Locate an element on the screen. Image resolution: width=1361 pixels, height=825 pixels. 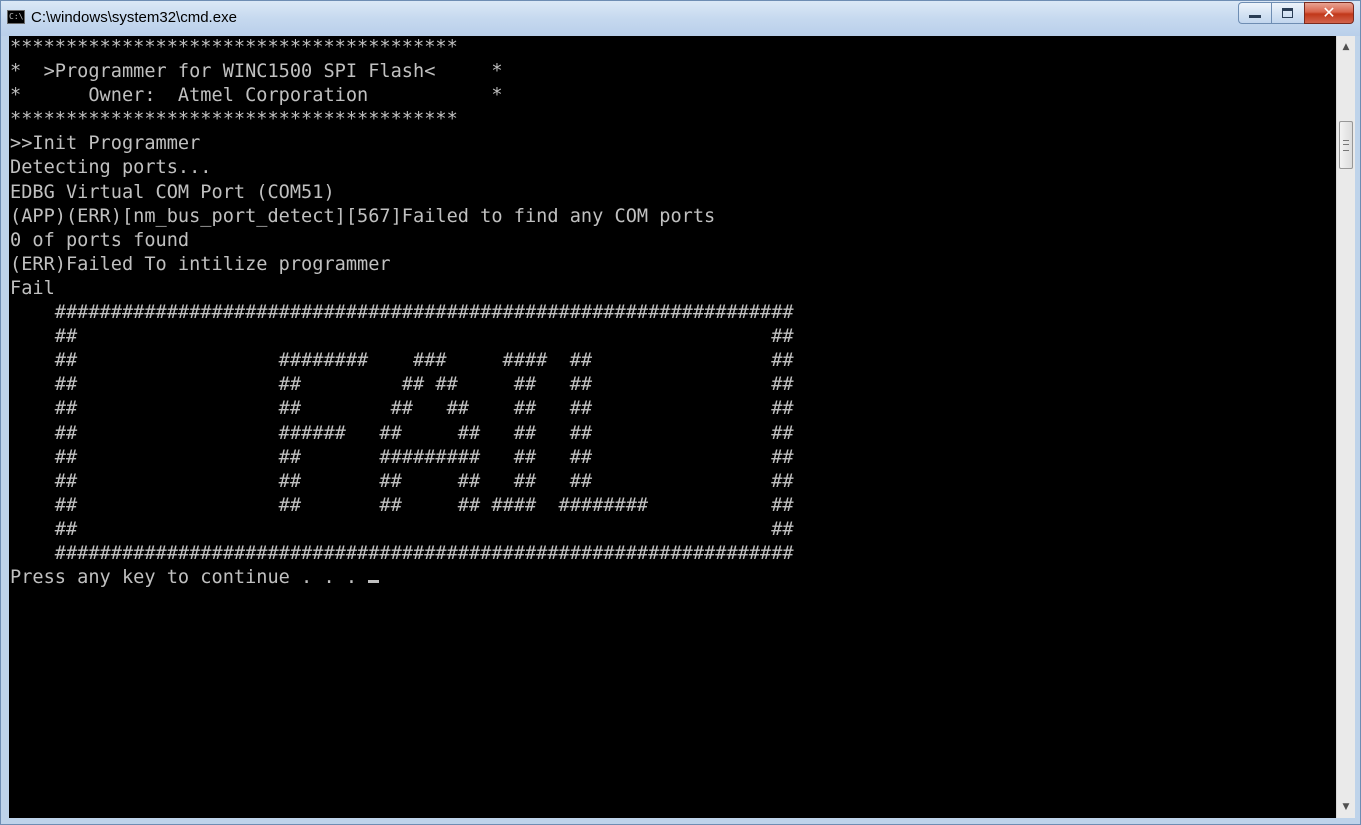
maximize-button is located at coordinates (1287, 13).